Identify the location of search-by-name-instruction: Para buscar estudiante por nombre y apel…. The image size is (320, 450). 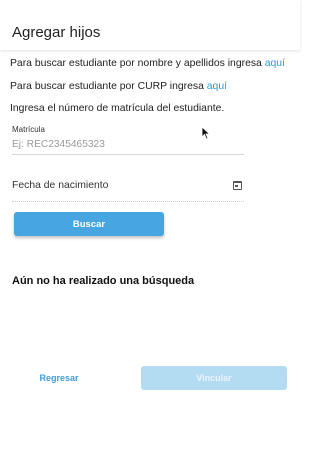
(147, 64).